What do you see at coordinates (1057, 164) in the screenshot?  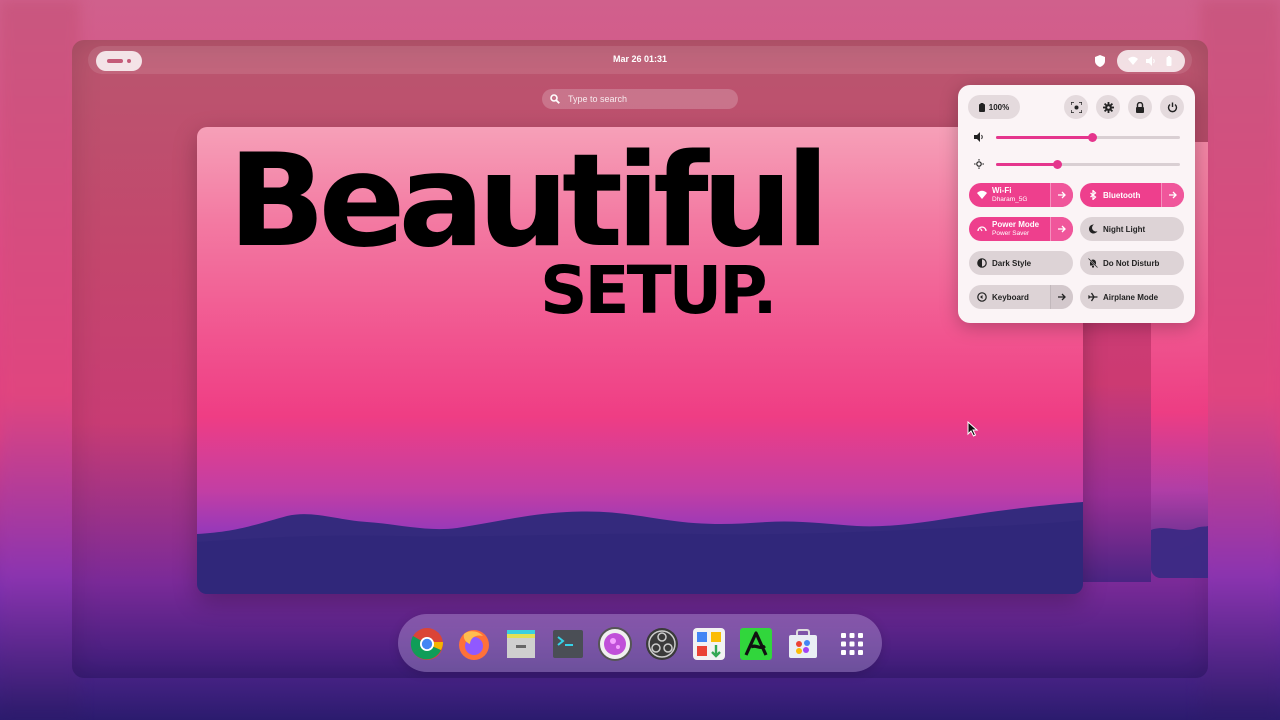 I see `brightness-knob` at bounding box center [1057, 164].